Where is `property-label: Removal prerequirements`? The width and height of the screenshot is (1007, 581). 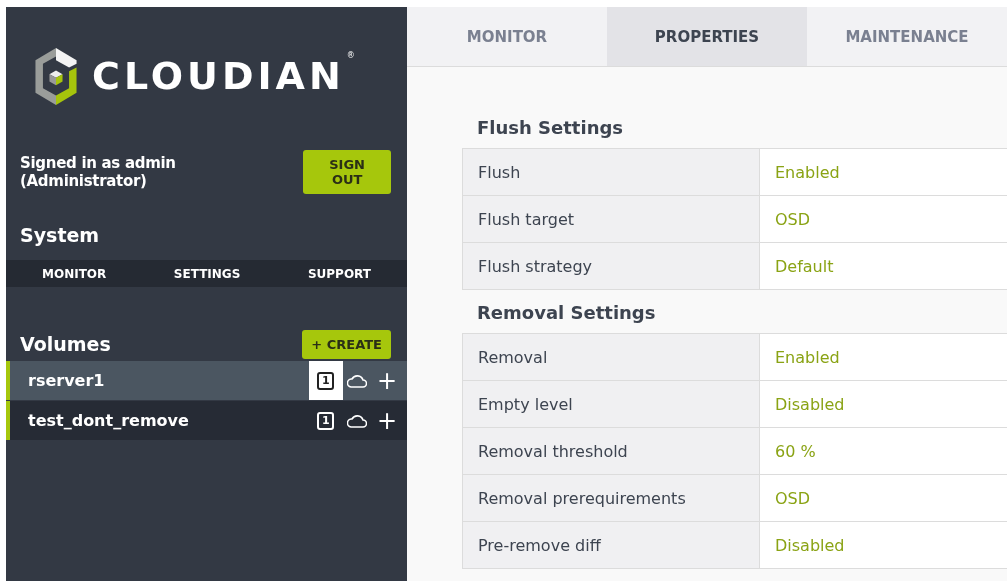
property-label: Removal prerequirements is located at coordinates (611, 498).